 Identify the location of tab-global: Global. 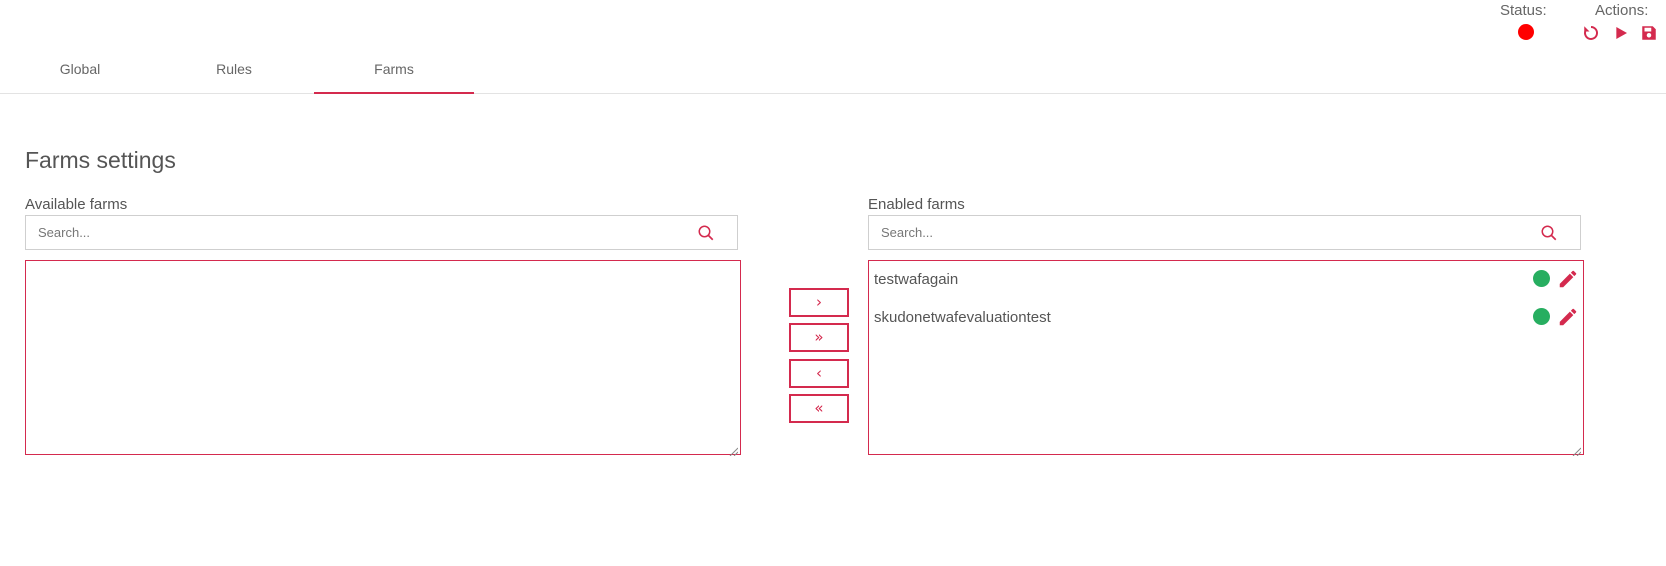
(80, 73).